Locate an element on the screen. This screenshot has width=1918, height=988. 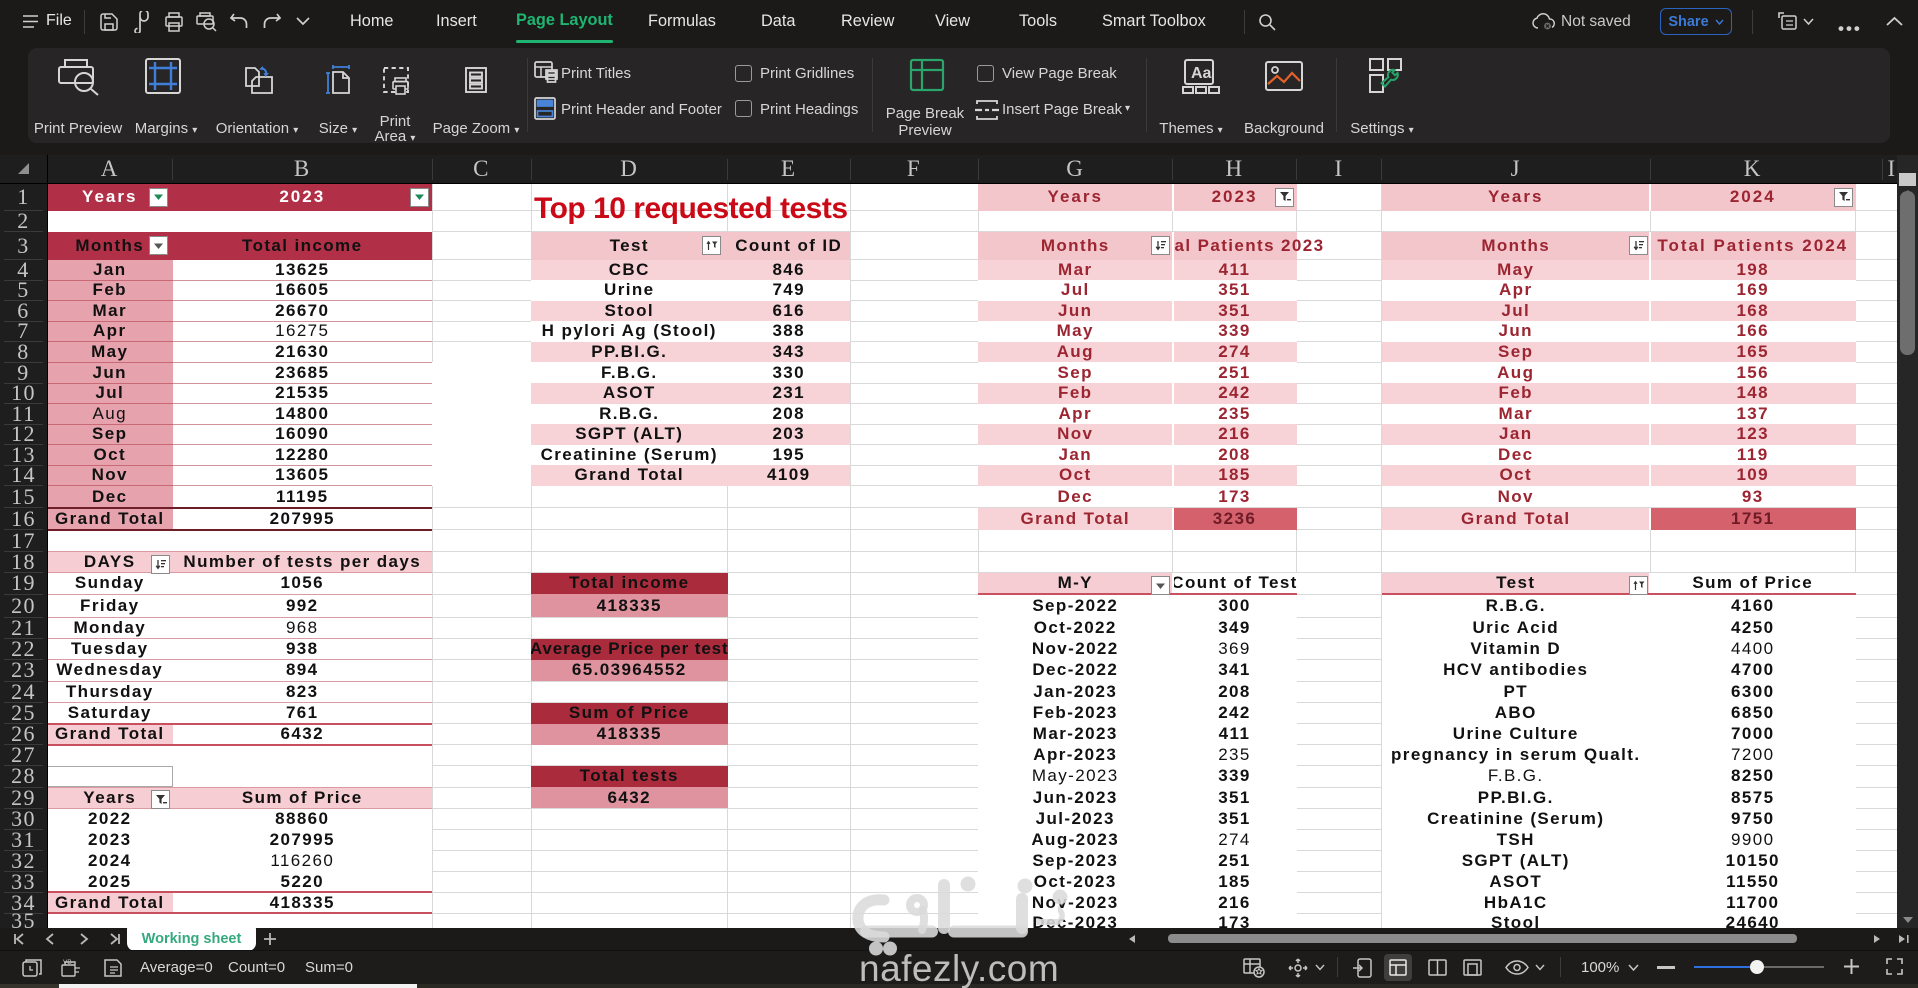
svg-text: Aa is located at coordinates (1201, 73).